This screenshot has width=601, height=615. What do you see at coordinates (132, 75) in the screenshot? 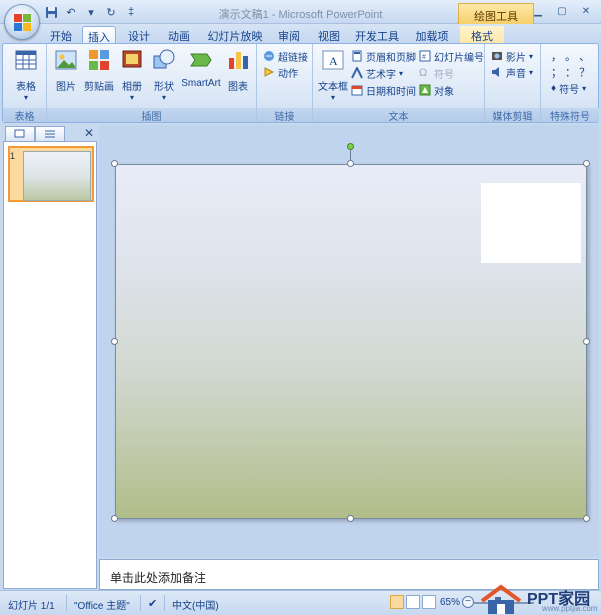
I see `album-button: 相册 ▾` at bounding box center [132, 75].